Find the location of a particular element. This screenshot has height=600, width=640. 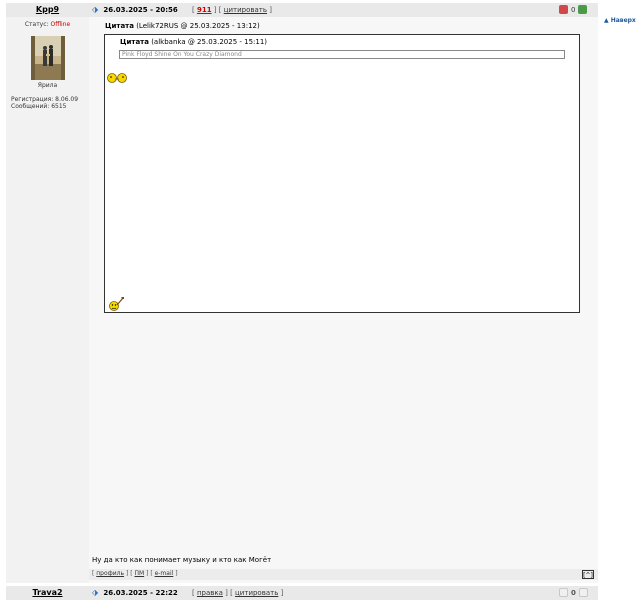

post-number-link: 911 is located at coordinates (204, 10).